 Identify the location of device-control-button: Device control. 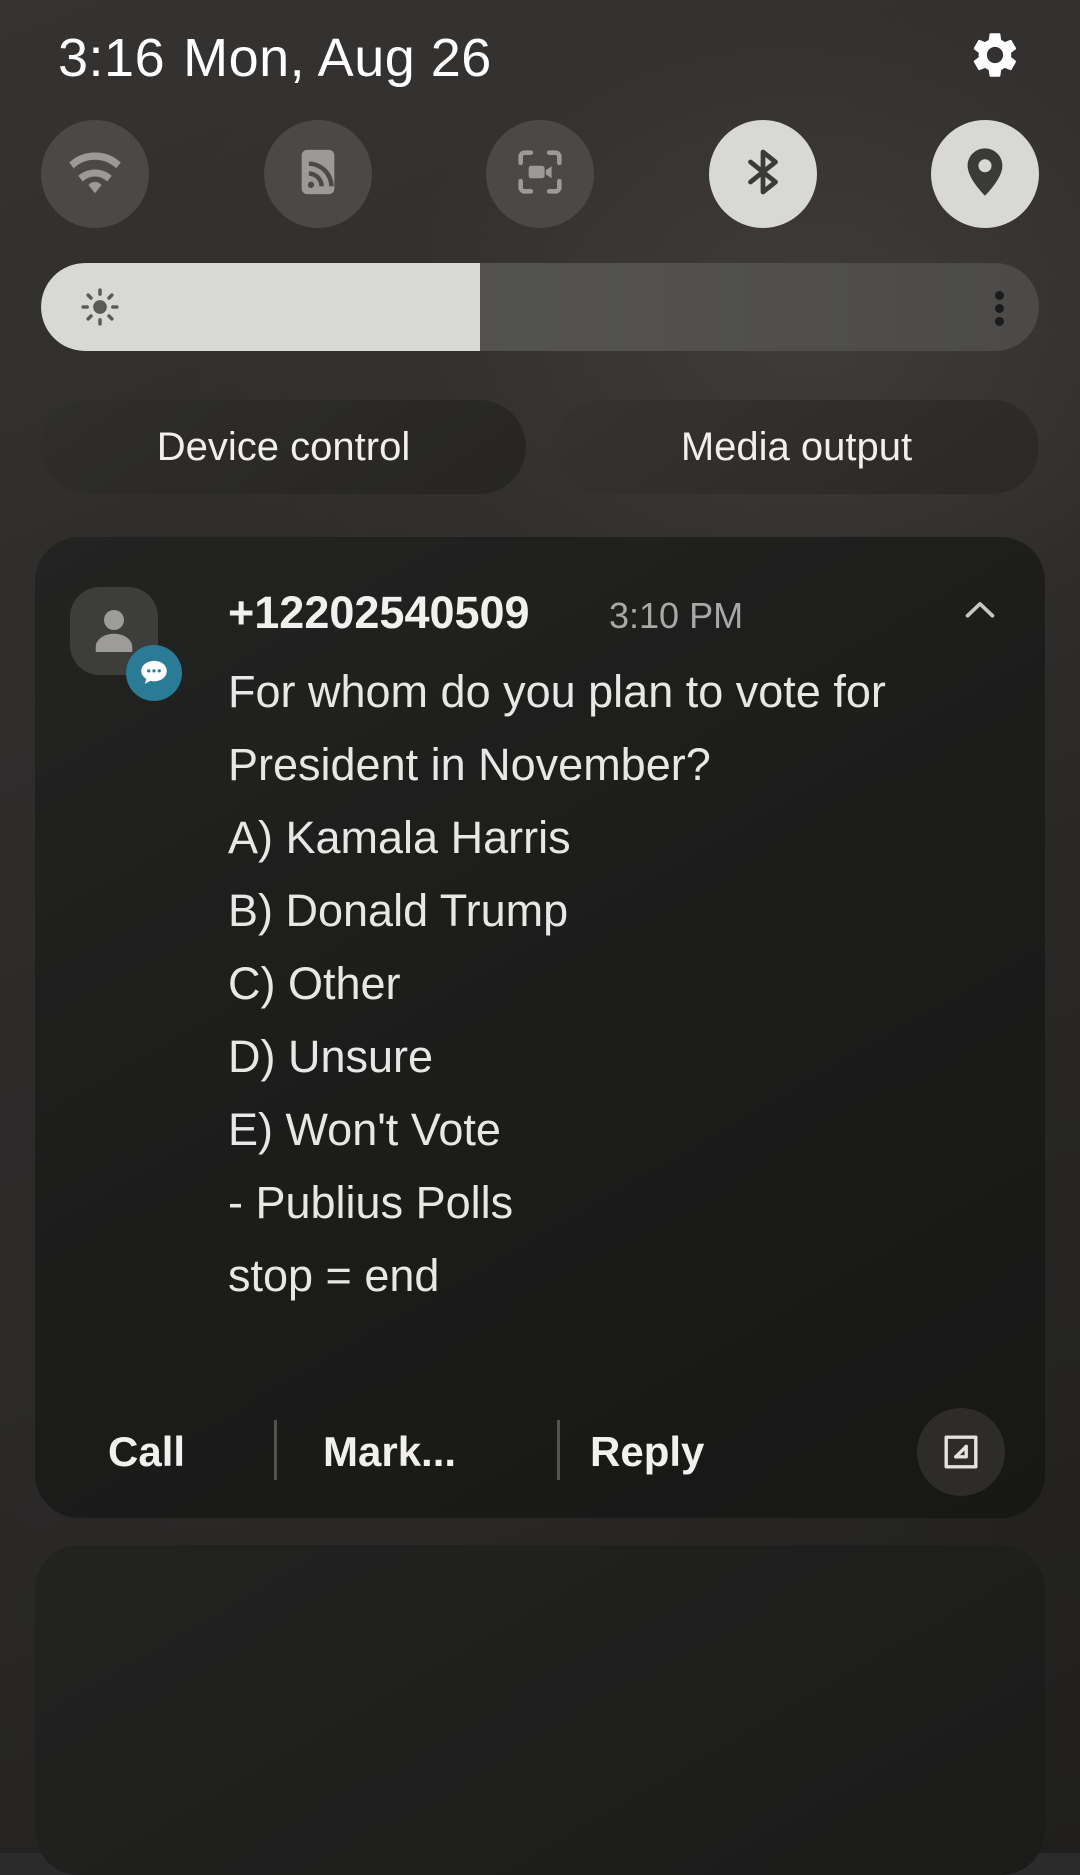
(283, 447).